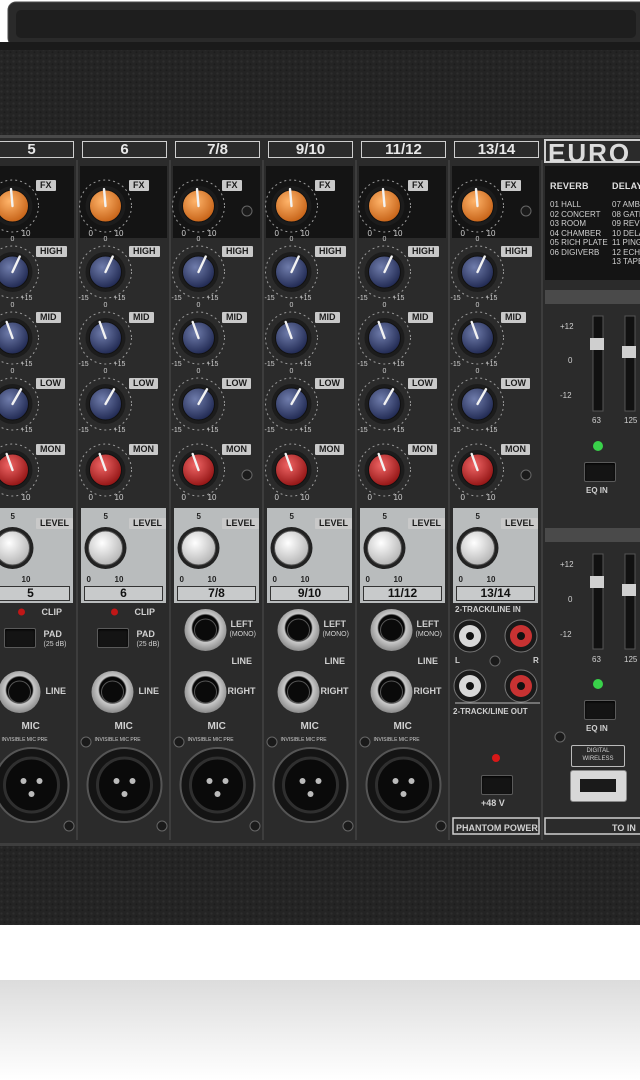 Image resolution: width=640 pixels, height=1080 pixels. I want to click on ch5-number-bottom: 5, so click(35, 593).